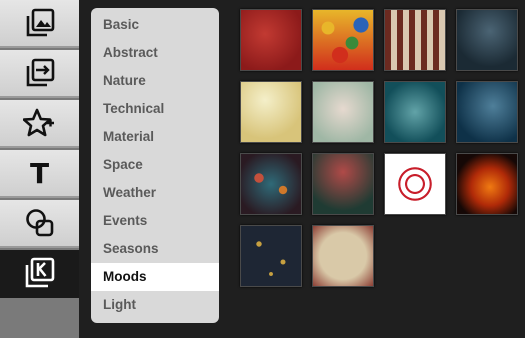 The image size is (525, 338). What do you see at coordinates (487, 184) in the screenshot?
I see `thumbnail-fire-hearts` at bounding box center [487, 184].